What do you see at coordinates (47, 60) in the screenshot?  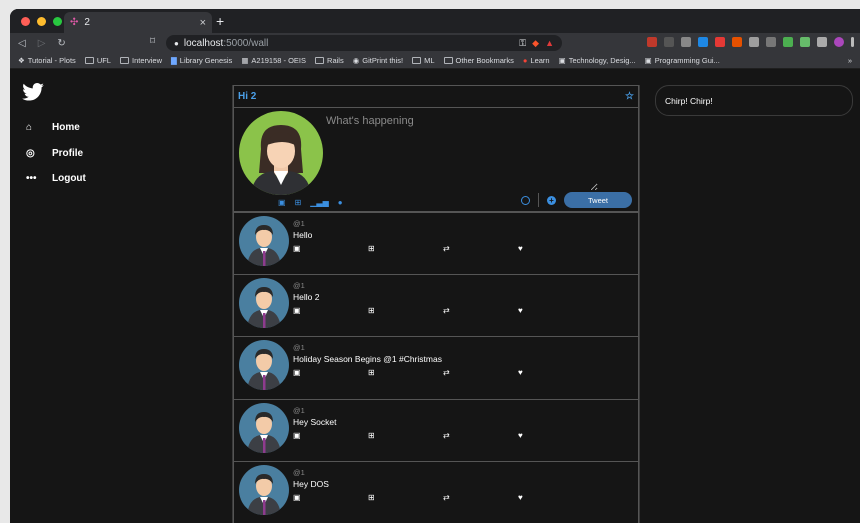 I see `bookmark-item: ❖ Tutorial - Plots` at bounding box center [47, 60].